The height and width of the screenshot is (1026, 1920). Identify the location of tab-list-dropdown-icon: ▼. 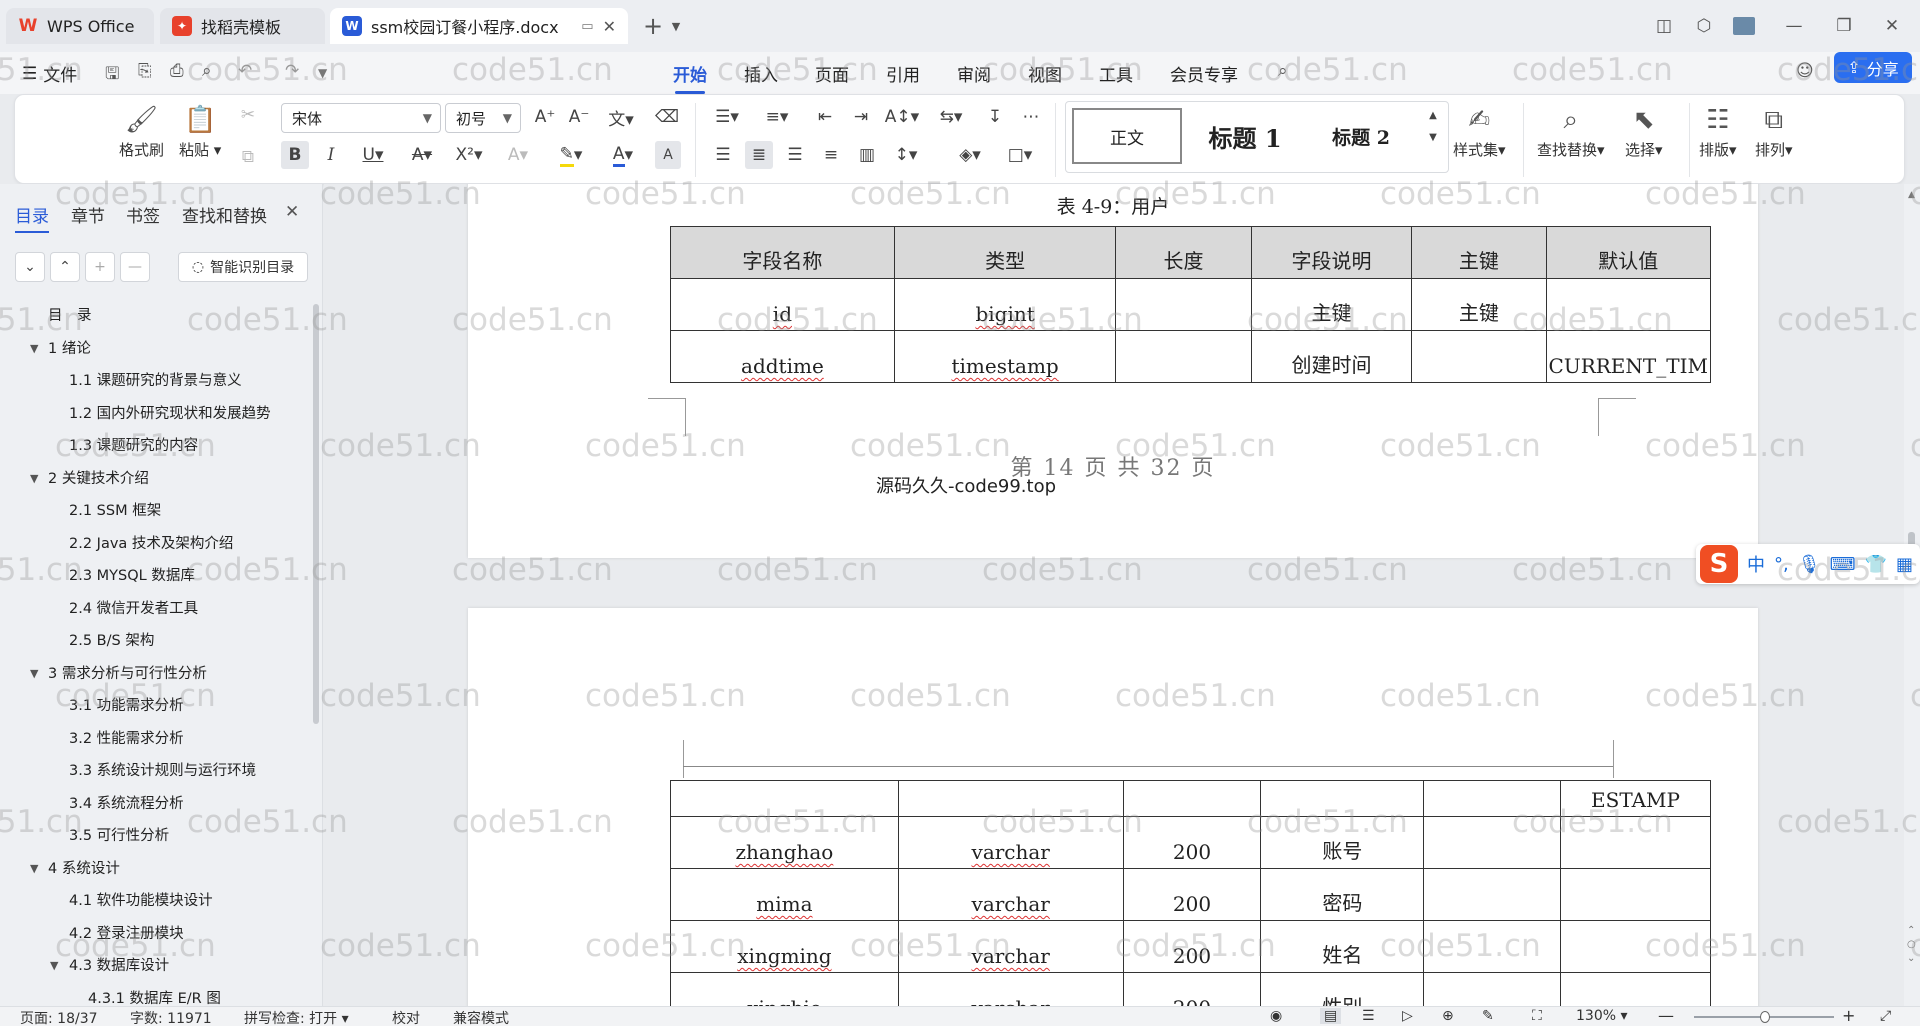
(676, 26).